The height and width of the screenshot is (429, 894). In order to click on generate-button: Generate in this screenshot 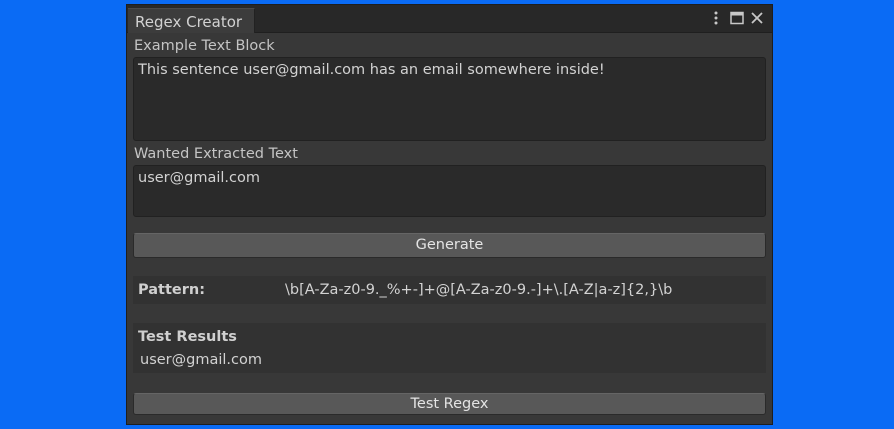, I will do `click(449, 245)`.